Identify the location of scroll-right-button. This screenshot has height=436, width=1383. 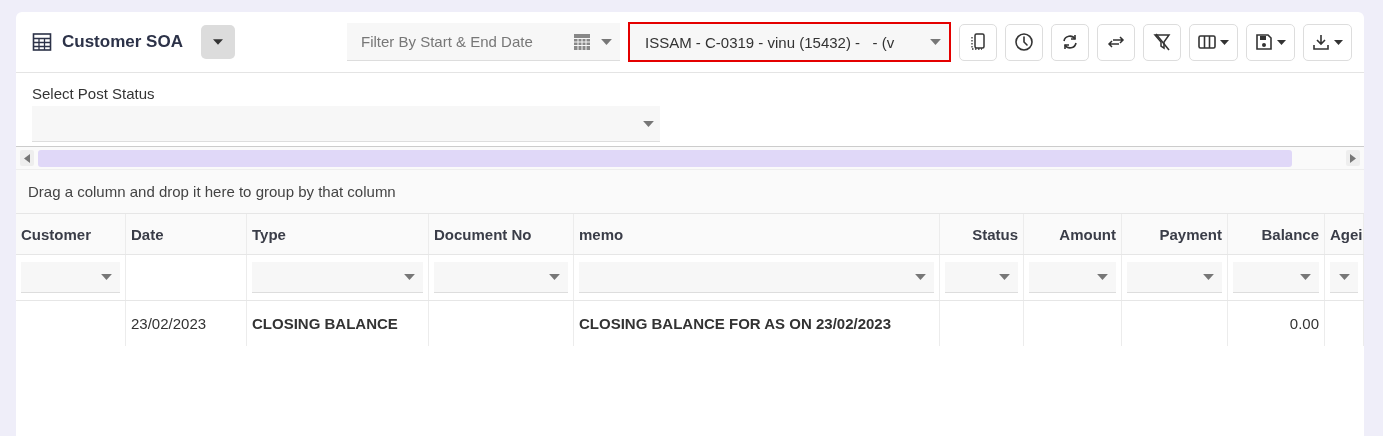
(1353, 158).